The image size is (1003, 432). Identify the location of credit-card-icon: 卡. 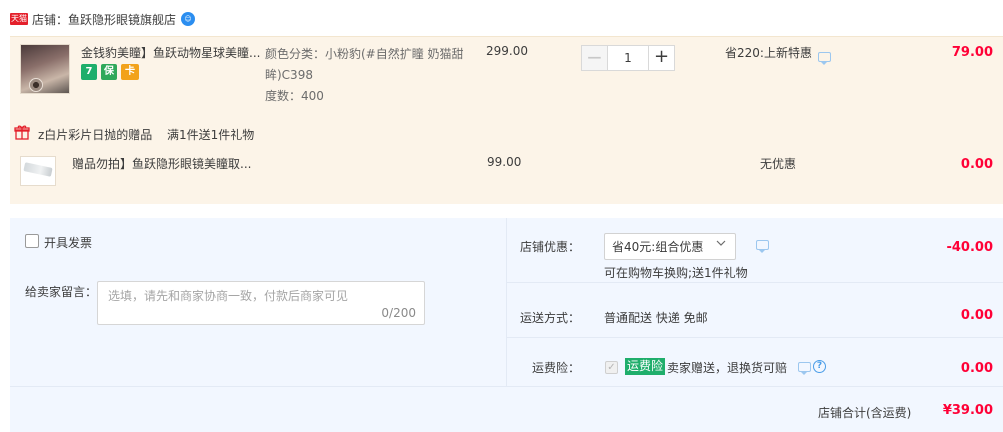
(130, 72).